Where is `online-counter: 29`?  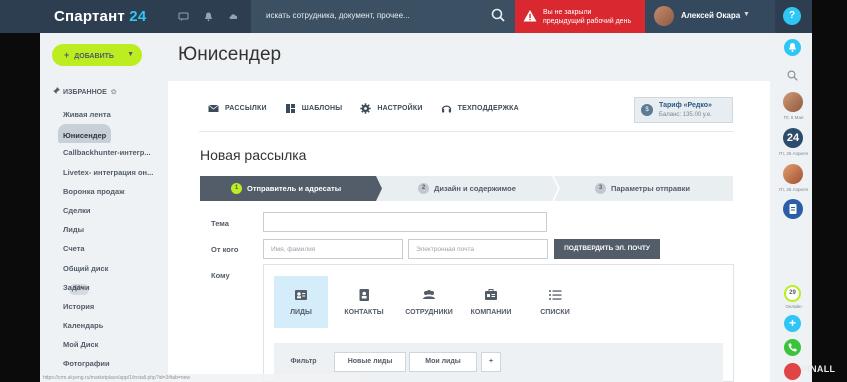
online-counter: 29 is located at coordinates (792, 293).